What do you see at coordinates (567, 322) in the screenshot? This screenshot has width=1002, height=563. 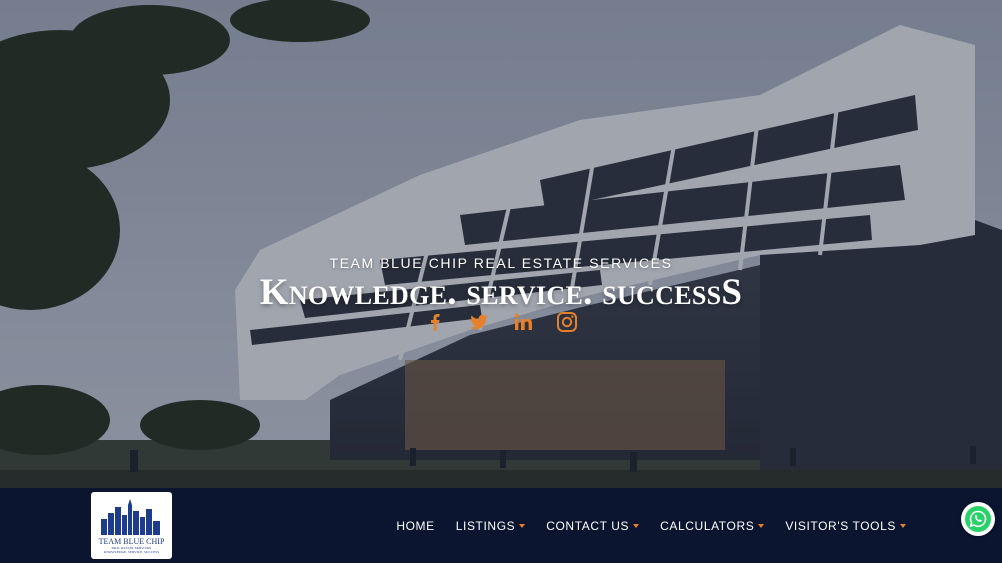 I see `instagram-icon` at bounding box center [567, 322].